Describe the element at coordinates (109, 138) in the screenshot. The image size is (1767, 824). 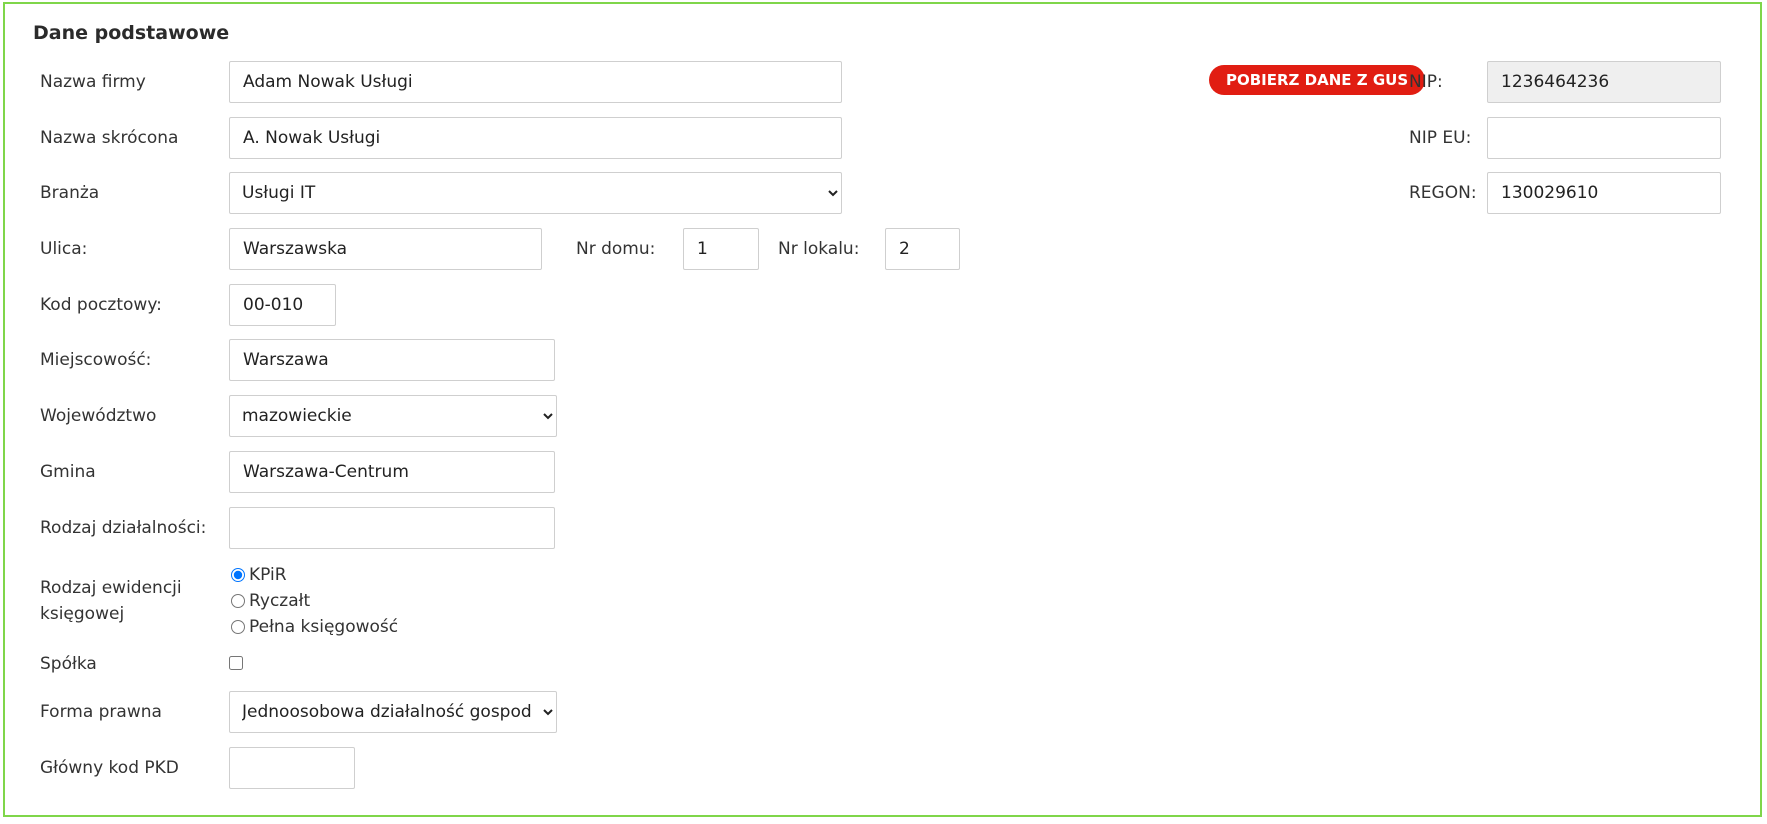
I see `short-name-label: Nazwa skrócona` at that location.